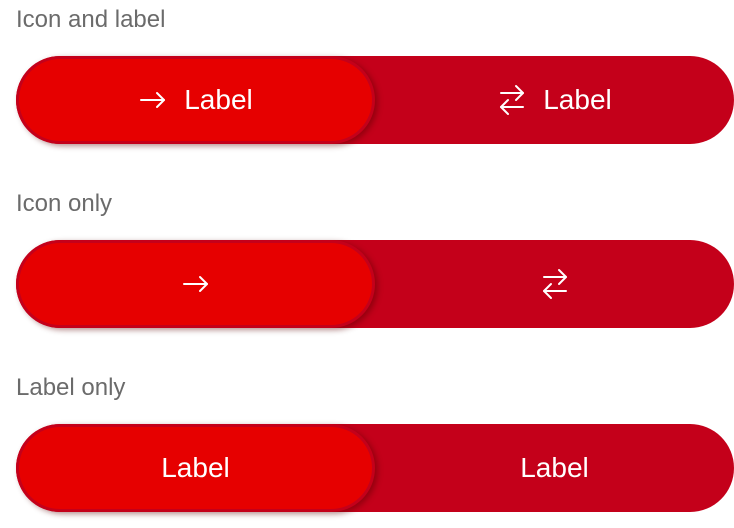  What do you see at coordinates (64, 203) in the screenshot?
I see `section-heading-icon-only: Icon only` at bounding box center [64, 203].